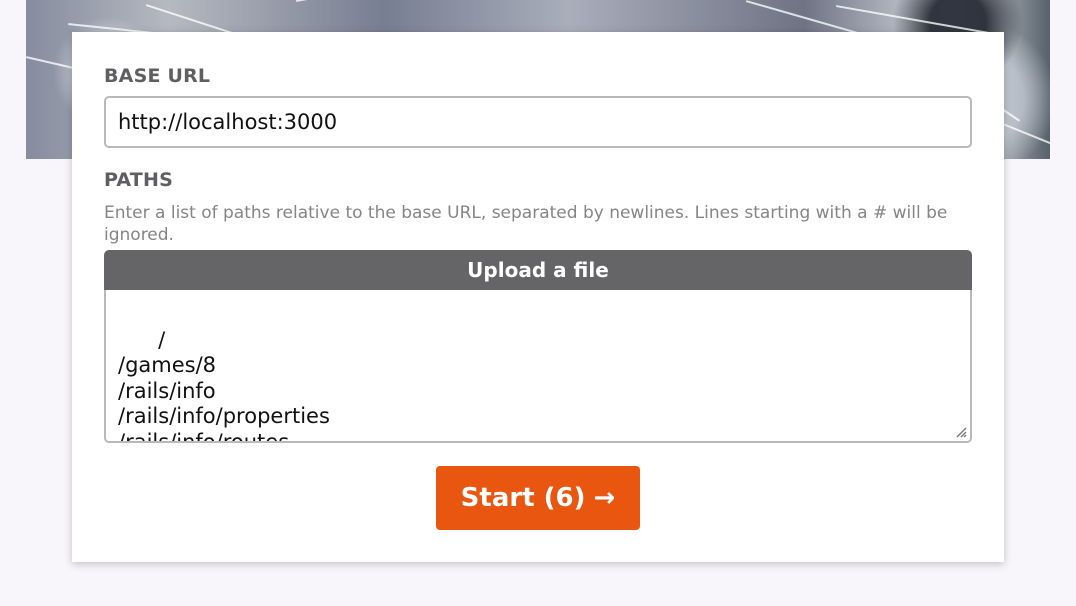 The width and height of the screenshot is (1076, 606). What do you see at coordinates (523, 498) in the screenshot?
I see `start-button-label: Start (6)` at bounding box center [523, 498].